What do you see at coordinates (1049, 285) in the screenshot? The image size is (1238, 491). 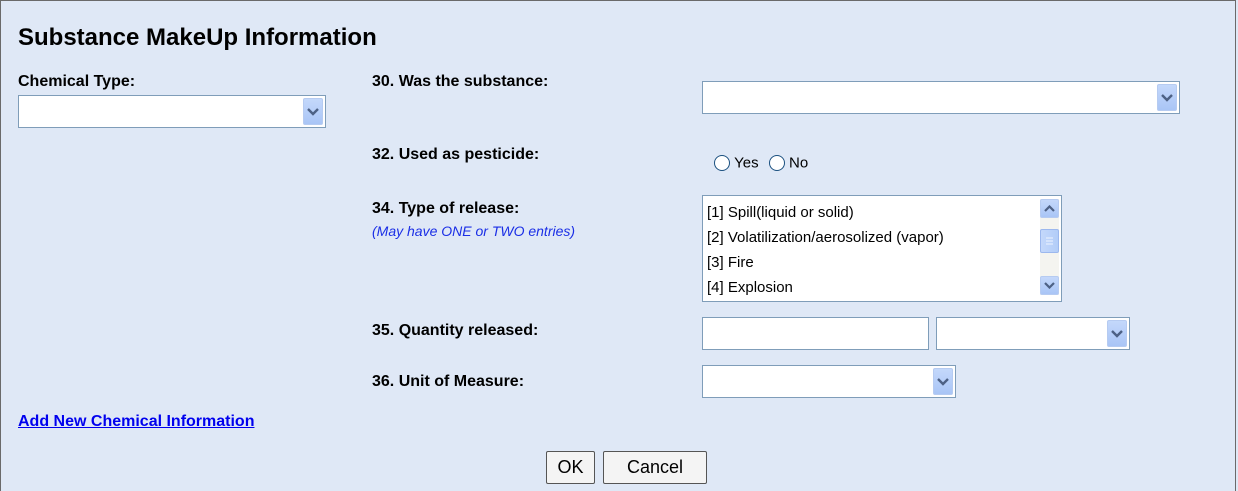 I see `scroll-down-icon` at bounding box center [1049, 285].